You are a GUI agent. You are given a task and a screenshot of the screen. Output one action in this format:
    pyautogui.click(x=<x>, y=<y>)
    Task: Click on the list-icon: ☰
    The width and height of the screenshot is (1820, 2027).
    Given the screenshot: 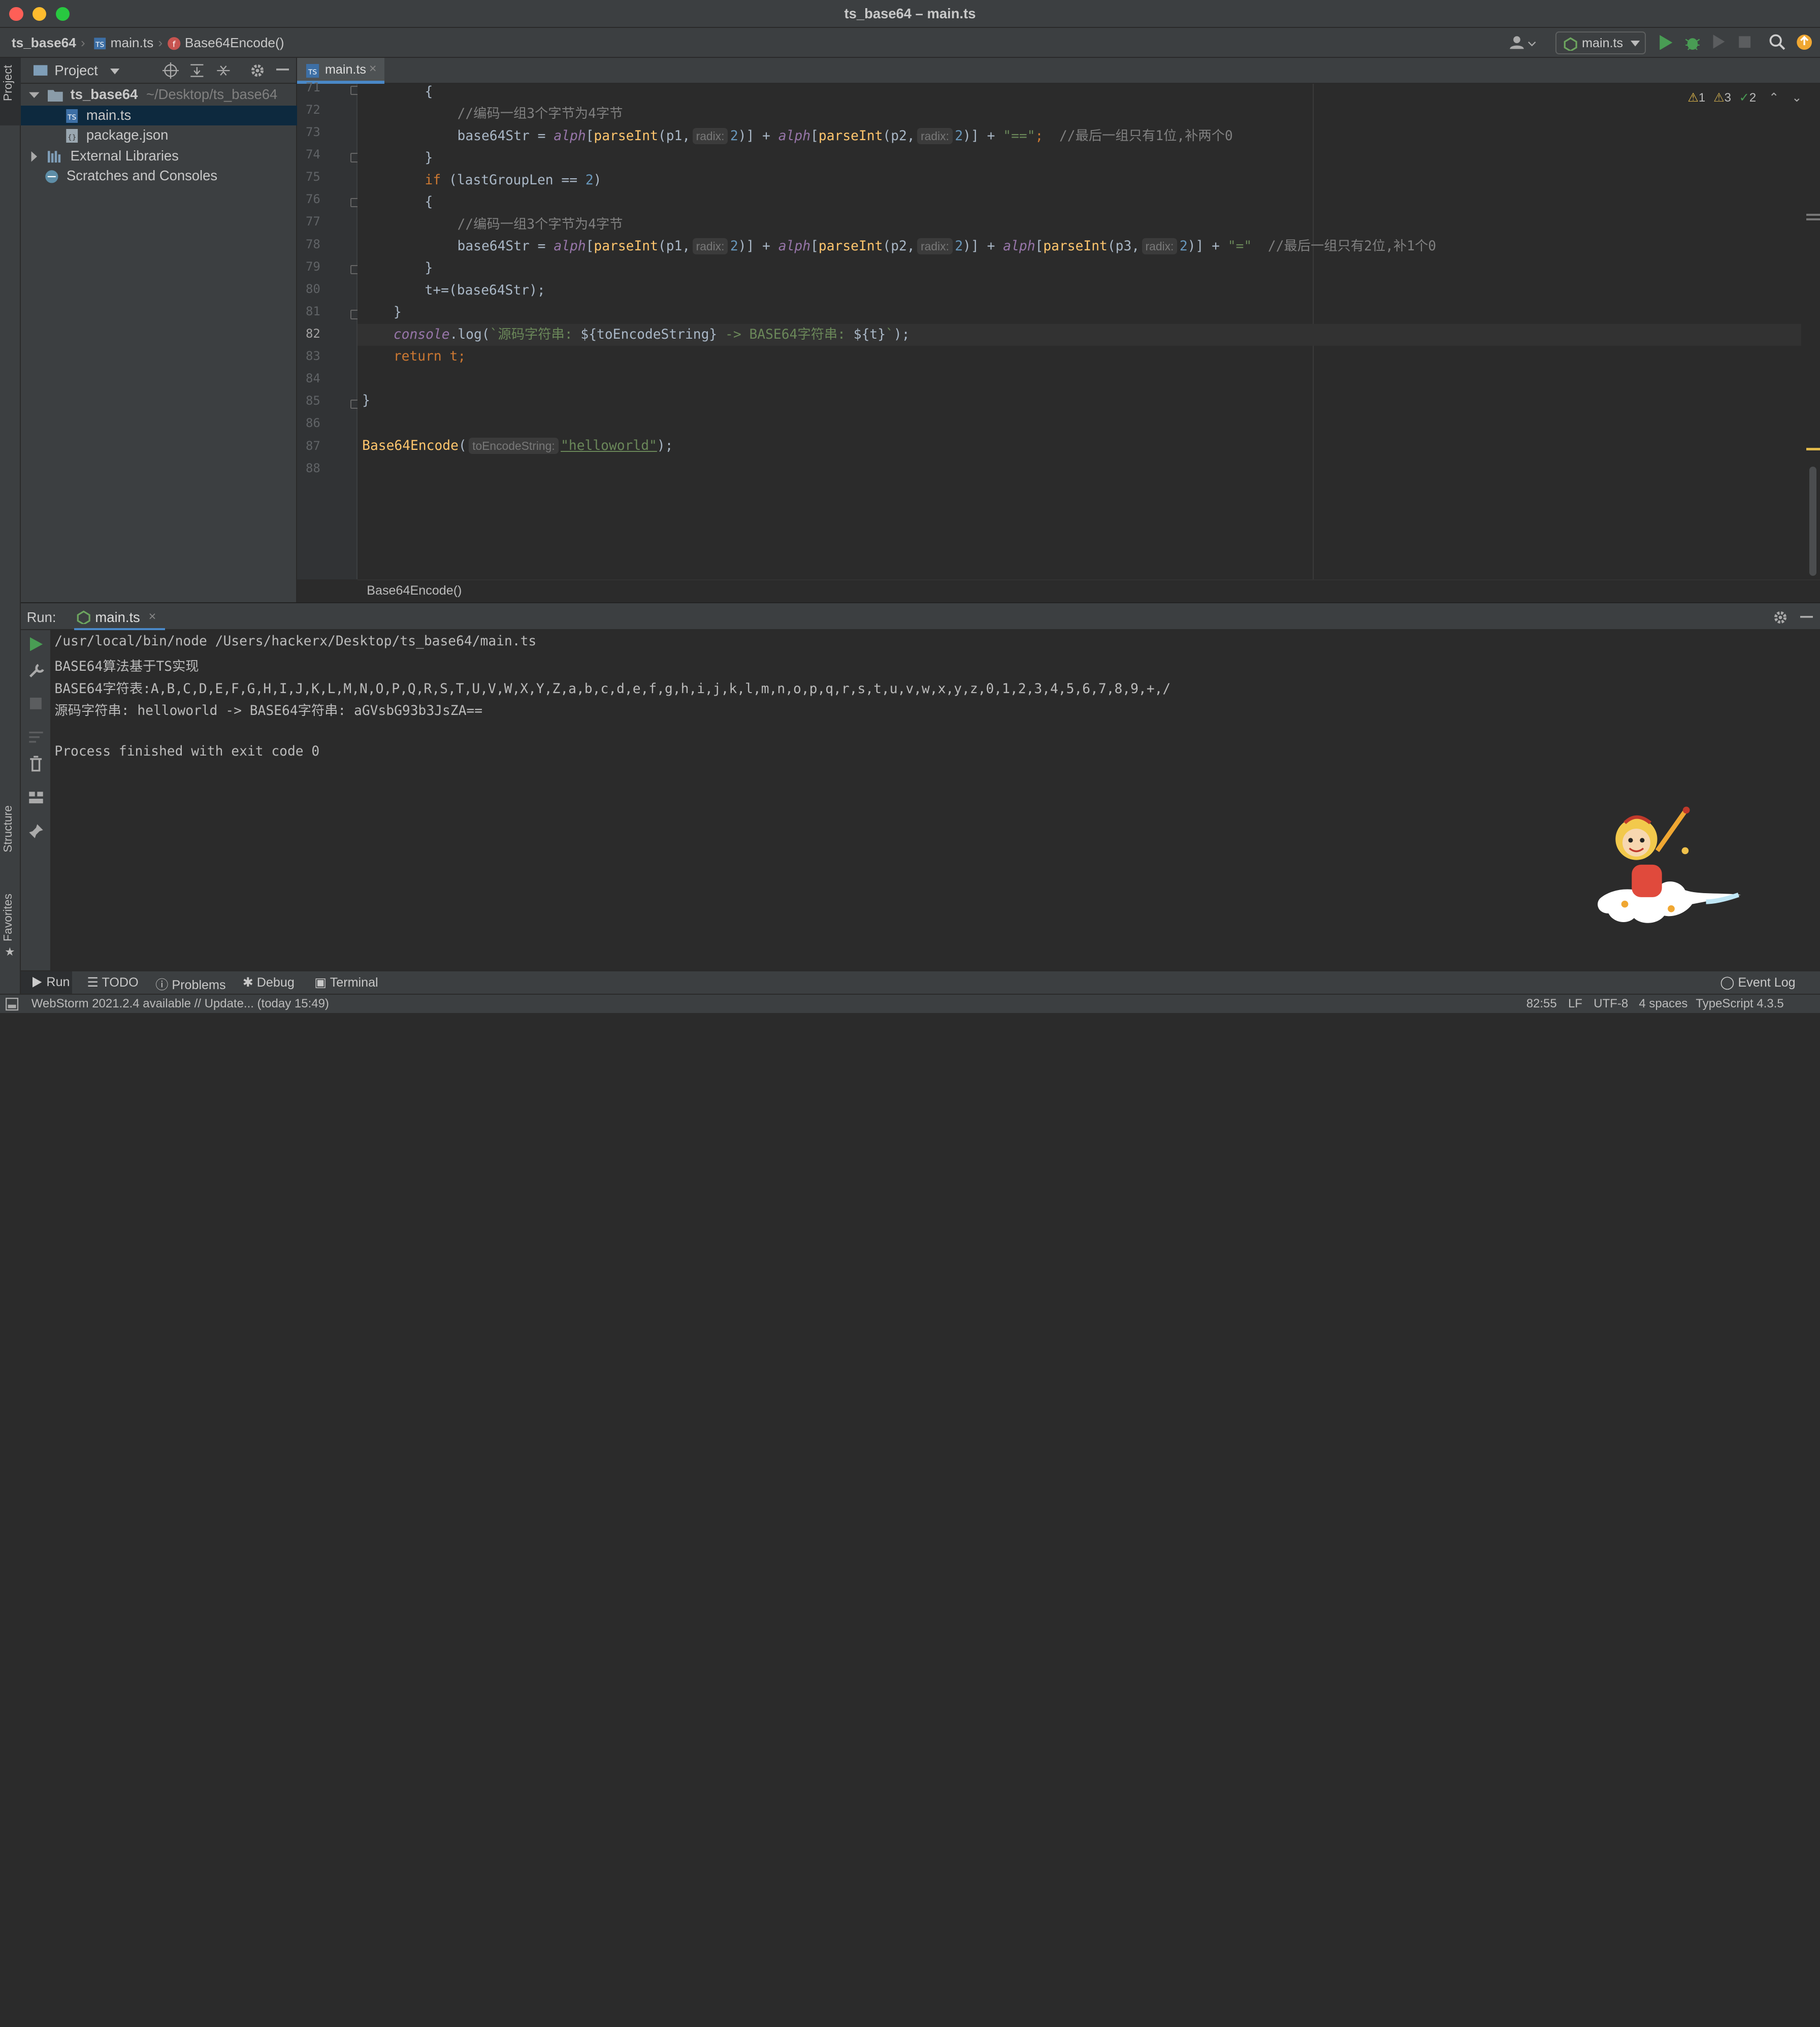 What is the action you would take?
    pyautogui.click(x=93, y=983)
    